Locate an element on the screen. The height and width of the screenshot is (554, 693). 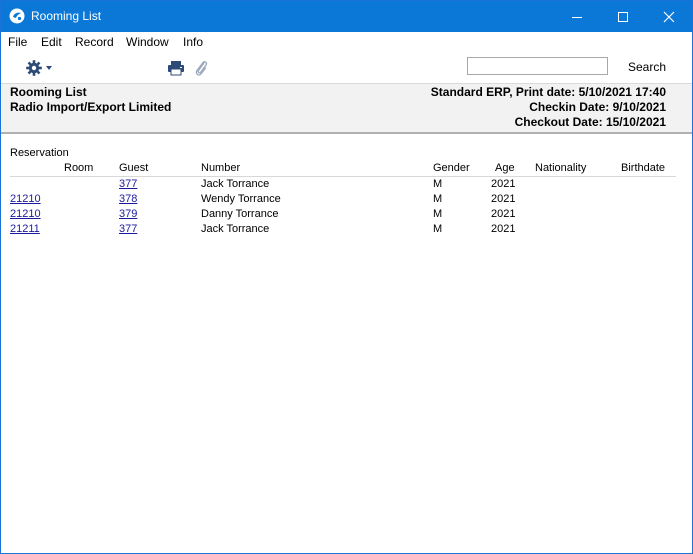
guest-name: Wendy Torrance is located at coordinates (241, 199).